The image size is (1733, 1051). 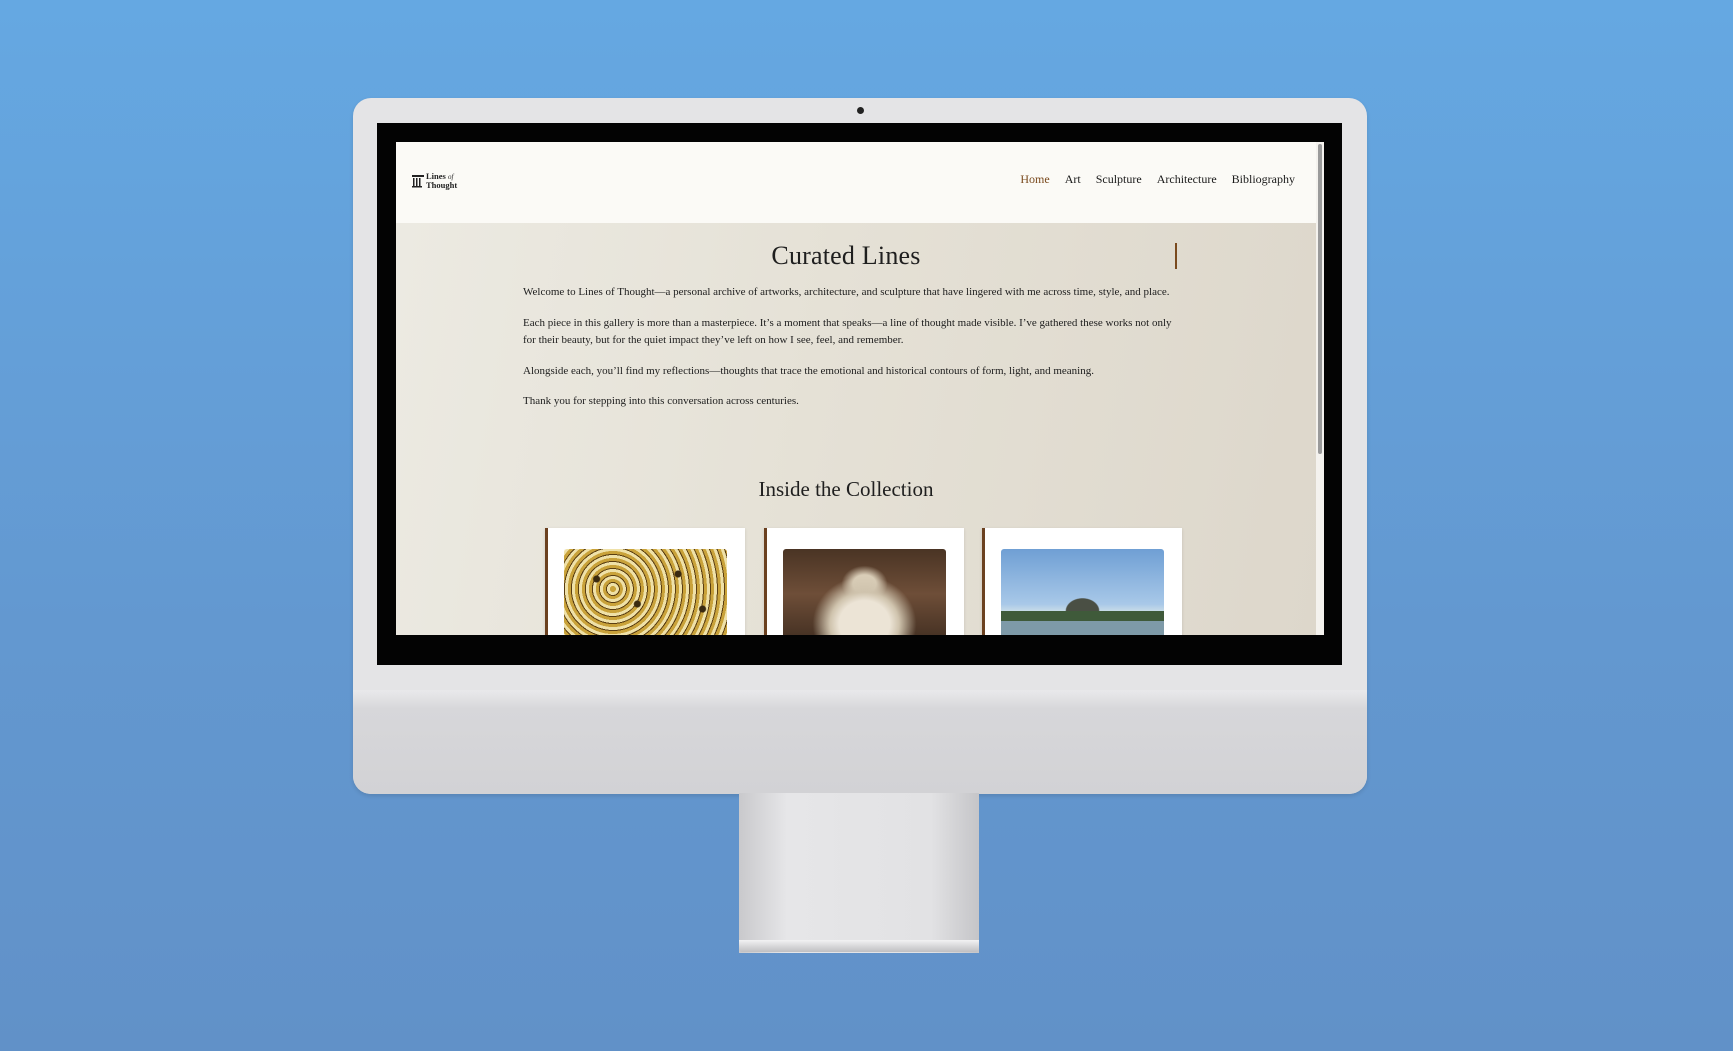 I want to click on angkor-wat-image, so click(x=1082, y=592).